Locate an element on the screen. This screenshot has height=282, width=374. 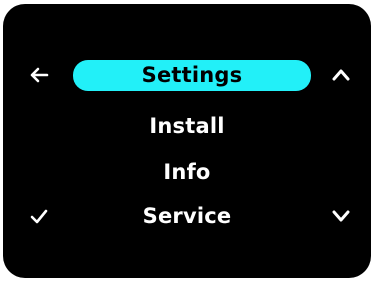
menu-item-settings: Settings is located at coordinates (192, 75).